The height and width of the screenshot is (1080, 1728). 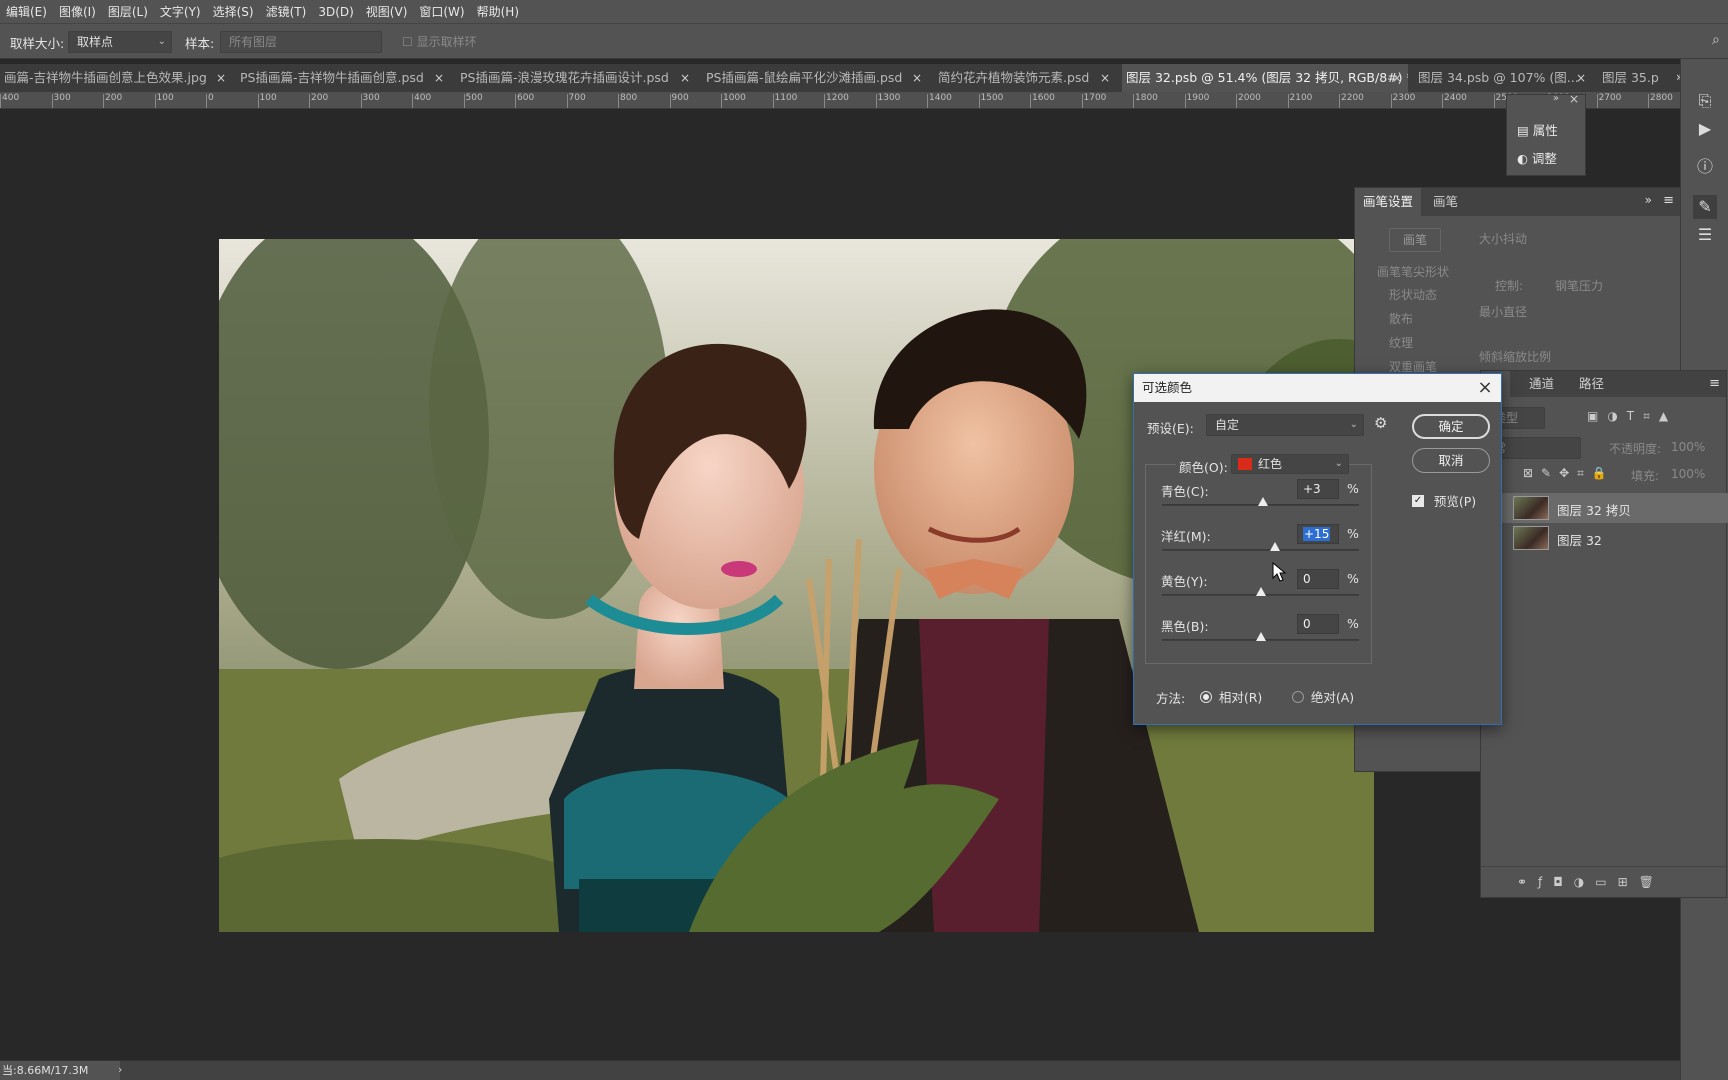 I want to click on ruler-label: 200, so click(x=320, y=98).